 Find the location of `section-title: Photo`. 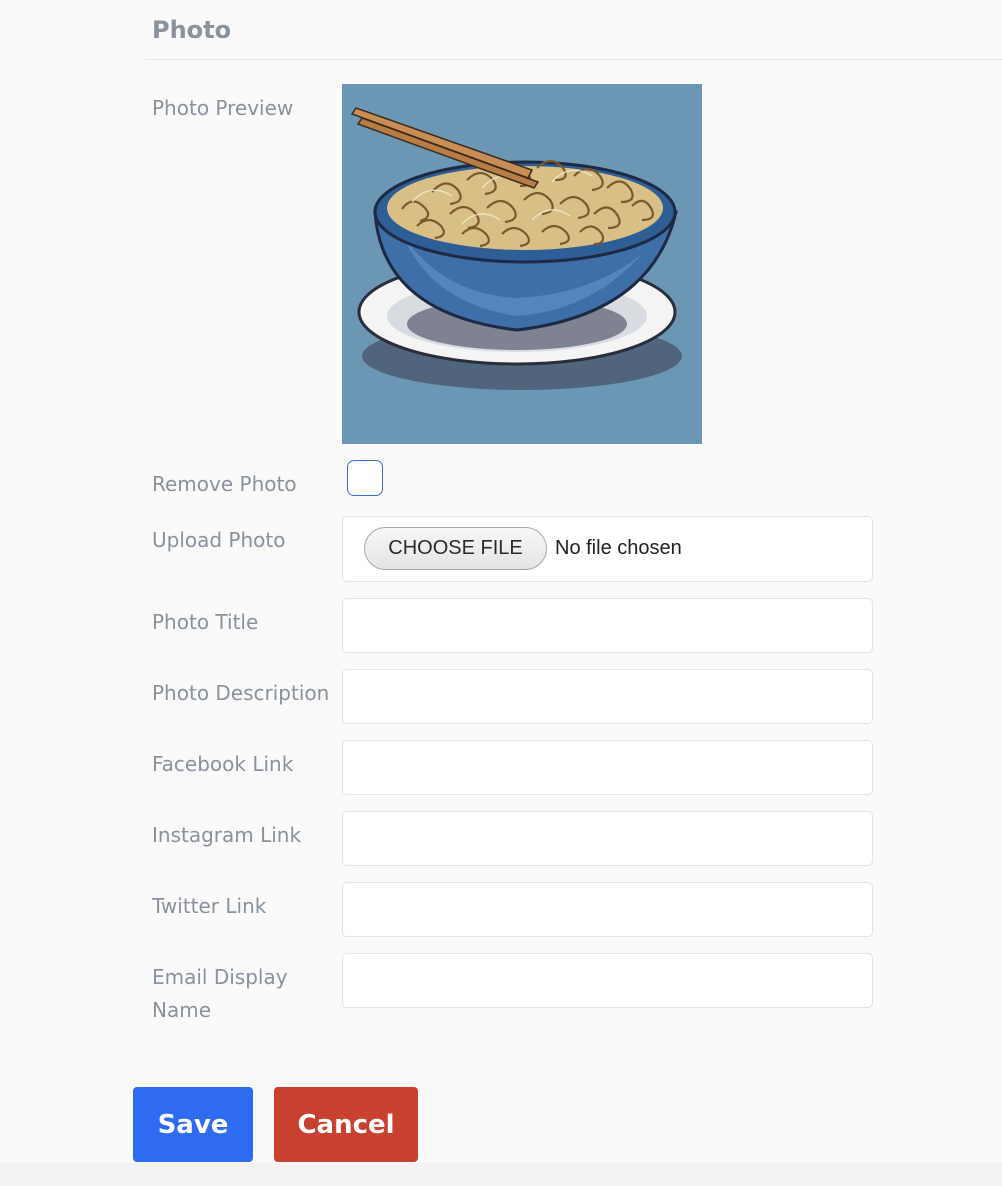

section-title: Photo is located at coordinates (192, 30).